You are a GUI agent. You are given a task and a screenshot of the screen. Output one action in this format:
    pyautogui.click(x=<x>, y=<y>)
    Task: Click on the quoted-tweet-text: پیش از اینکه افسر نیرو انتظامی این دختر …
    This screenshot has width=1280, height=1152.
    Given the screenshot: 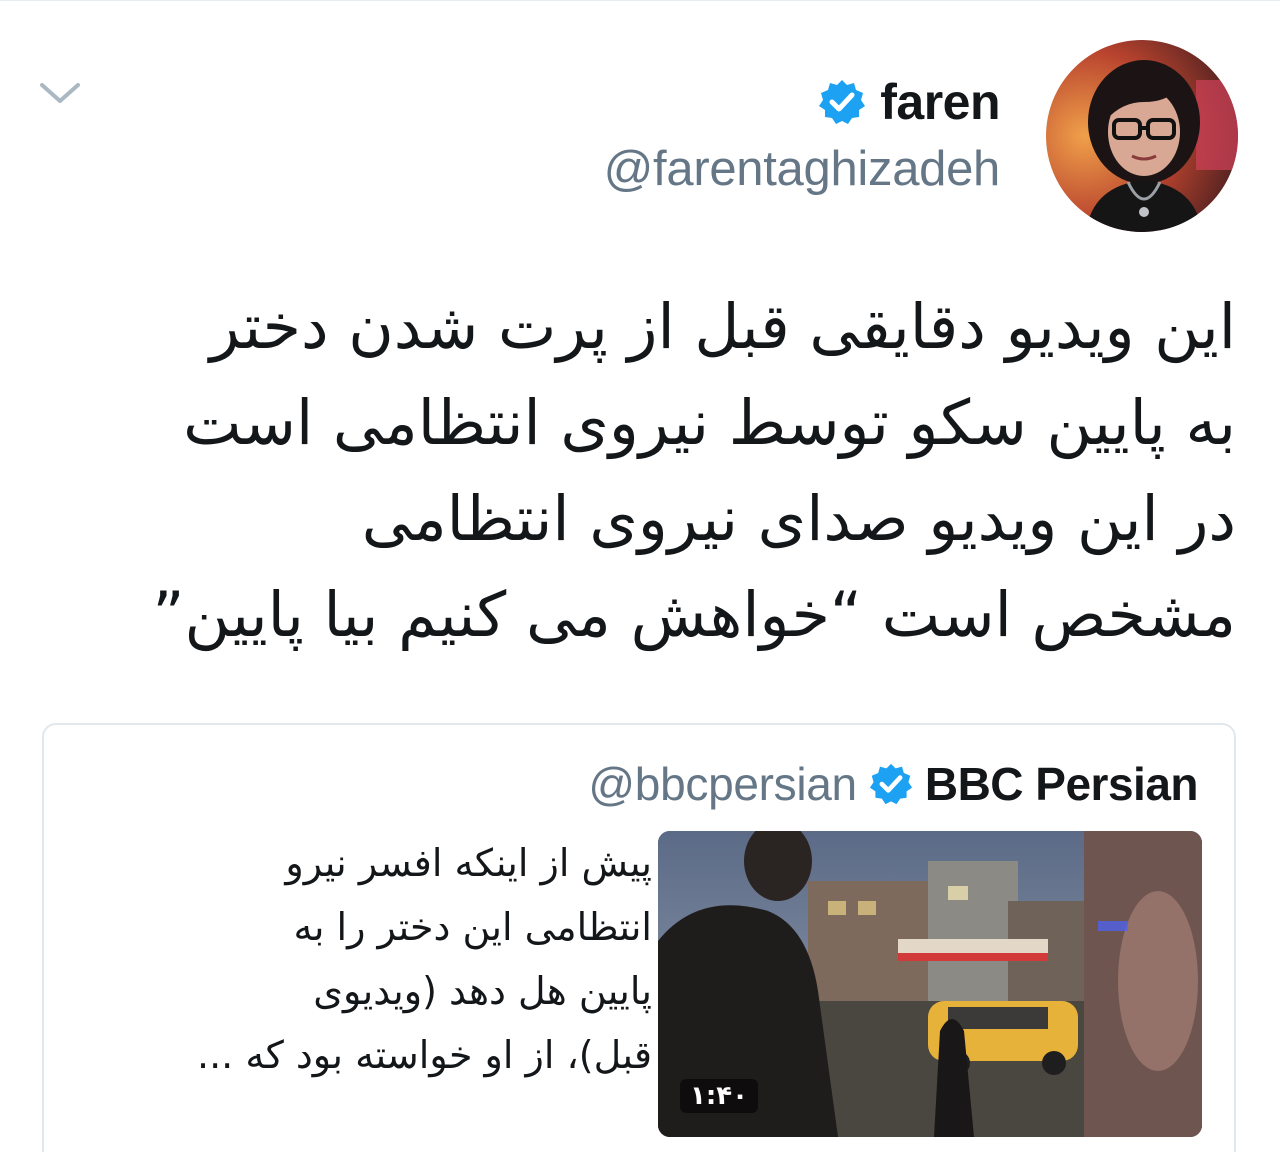 What is the action you would take?
    pyautogui.click(x=363, y=959)
    